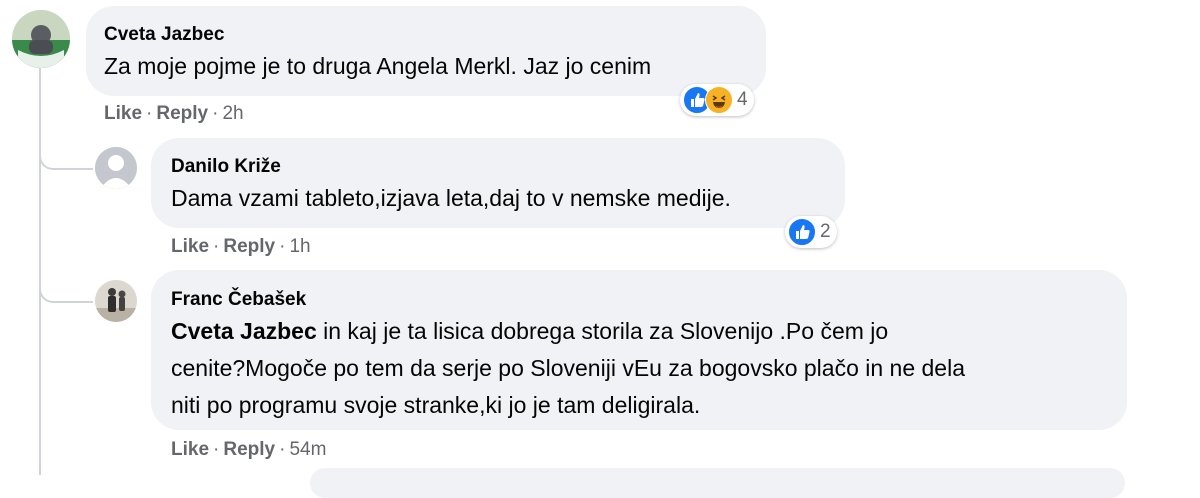 Image resolution: width=1200 pixels, height=498 pixels. I want to click on reaction-count: 4, so click(742, 99).